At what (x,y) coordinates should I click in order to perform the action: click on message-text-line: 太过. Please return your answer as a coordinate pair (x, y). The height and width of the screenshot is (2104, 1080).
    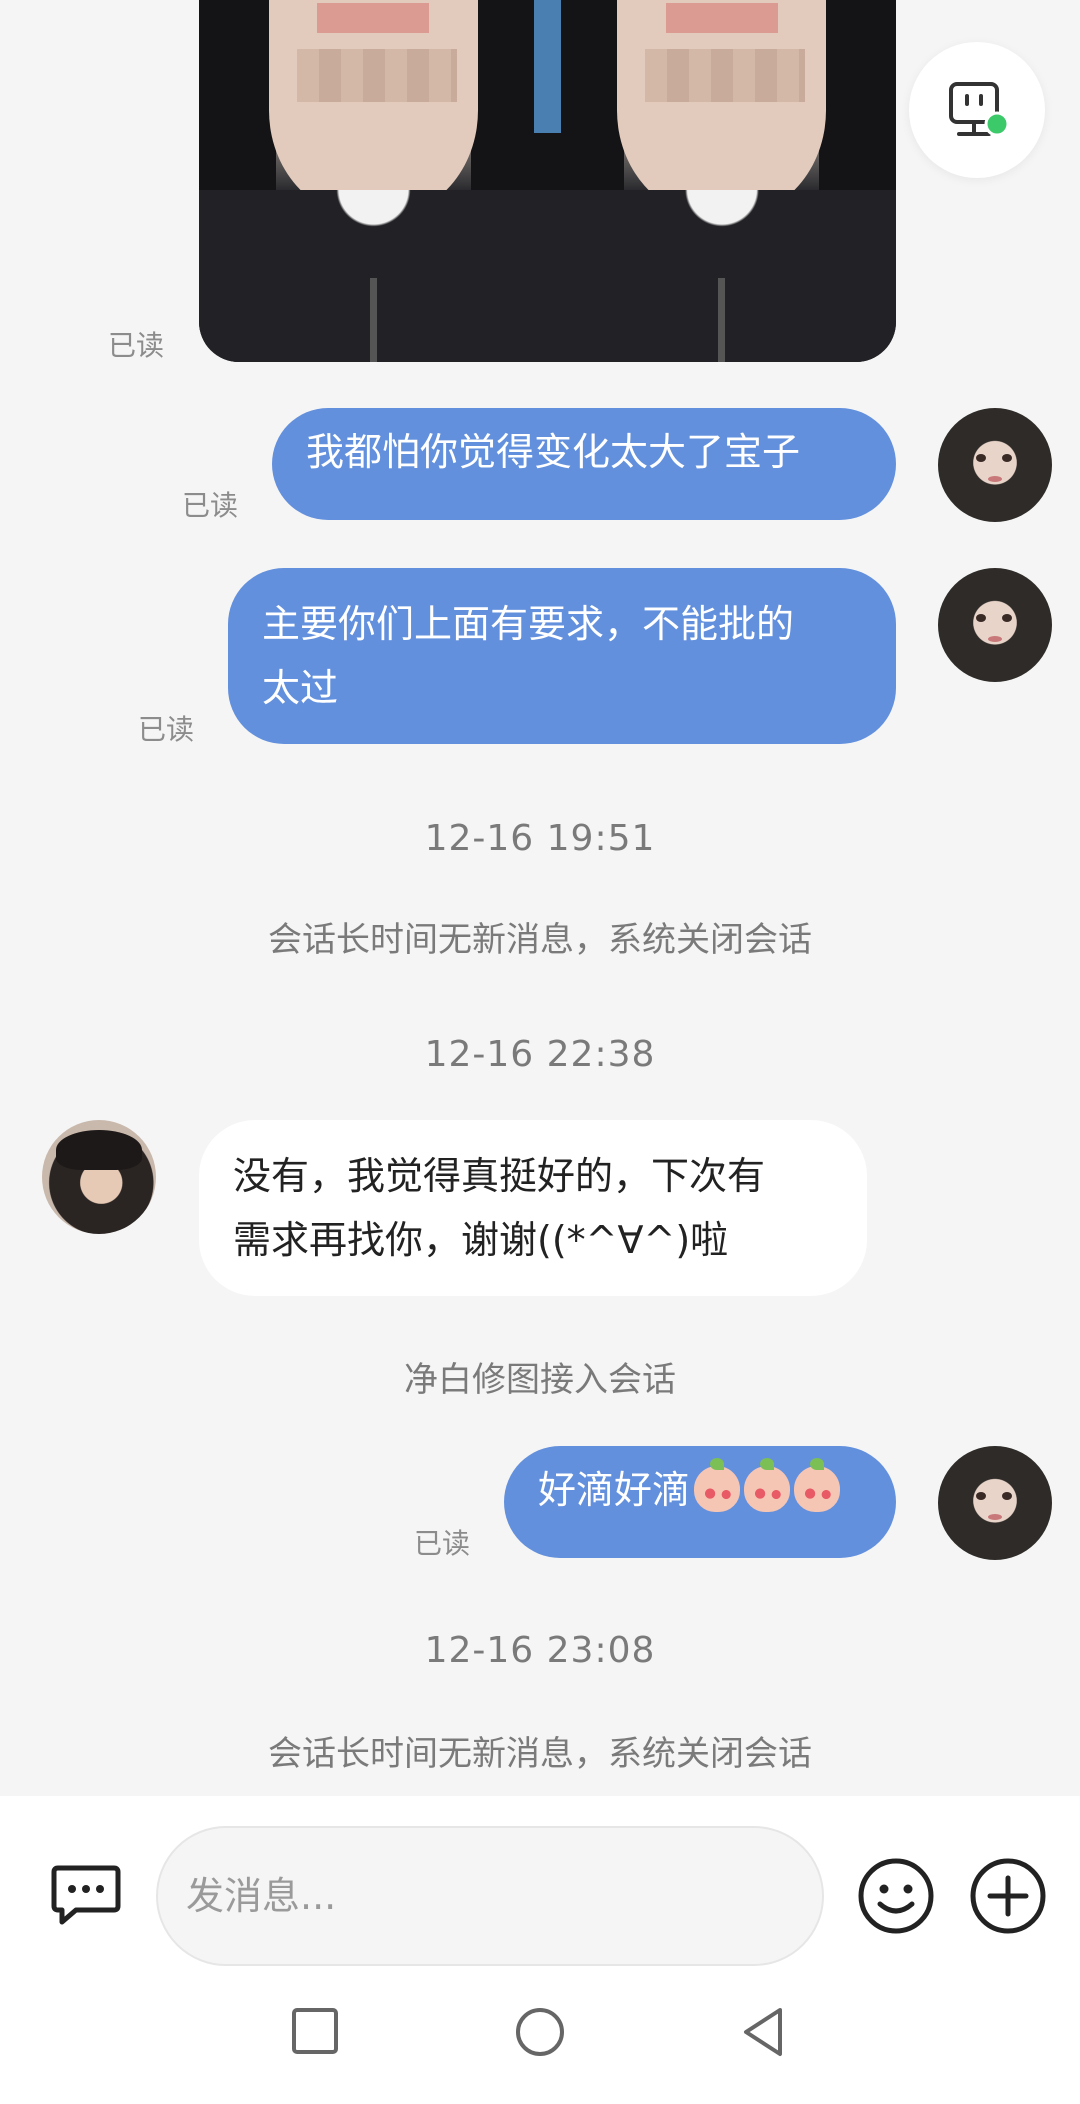
    Looking at the image, I should click on (300, 688).